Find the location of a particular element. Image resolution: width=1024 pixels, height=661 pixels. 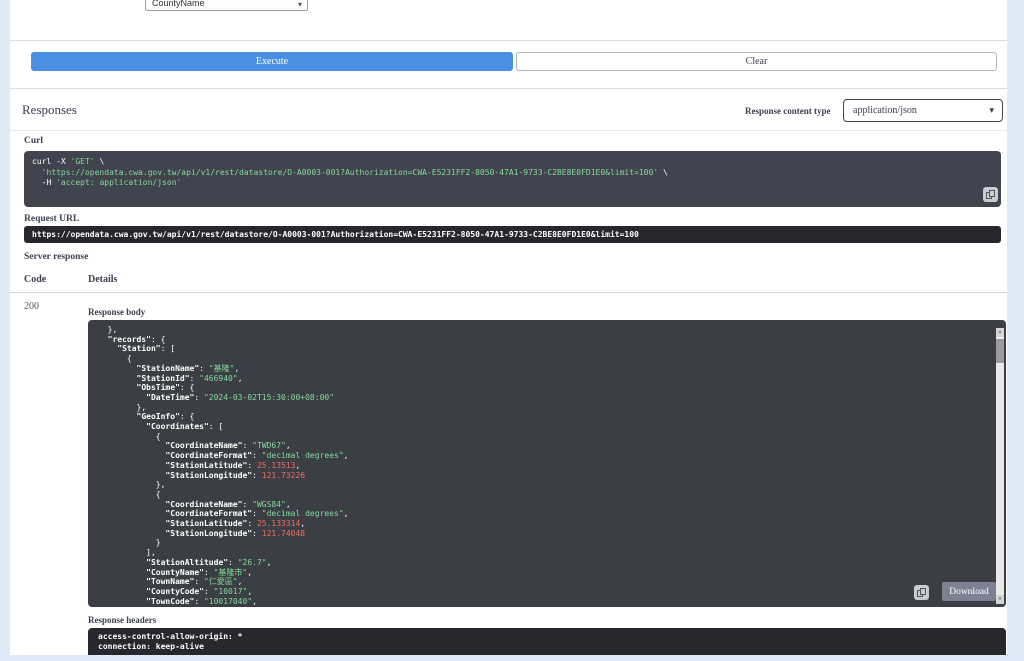

response-content-type-select: application/json ▾ is located at coordinates (923, 110).